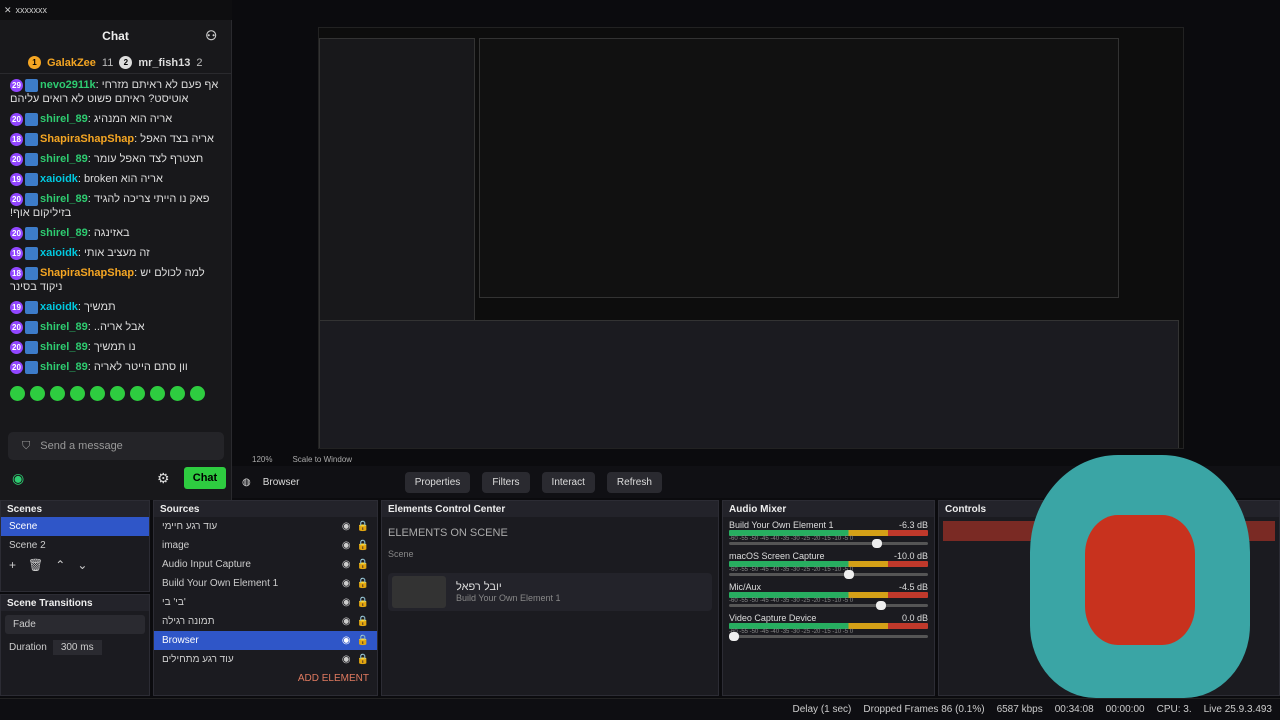 Image resolution: width=1280 pixels, height=720 pixels. I want to click on channel-db: -10.0 dB, so click(910, 556).